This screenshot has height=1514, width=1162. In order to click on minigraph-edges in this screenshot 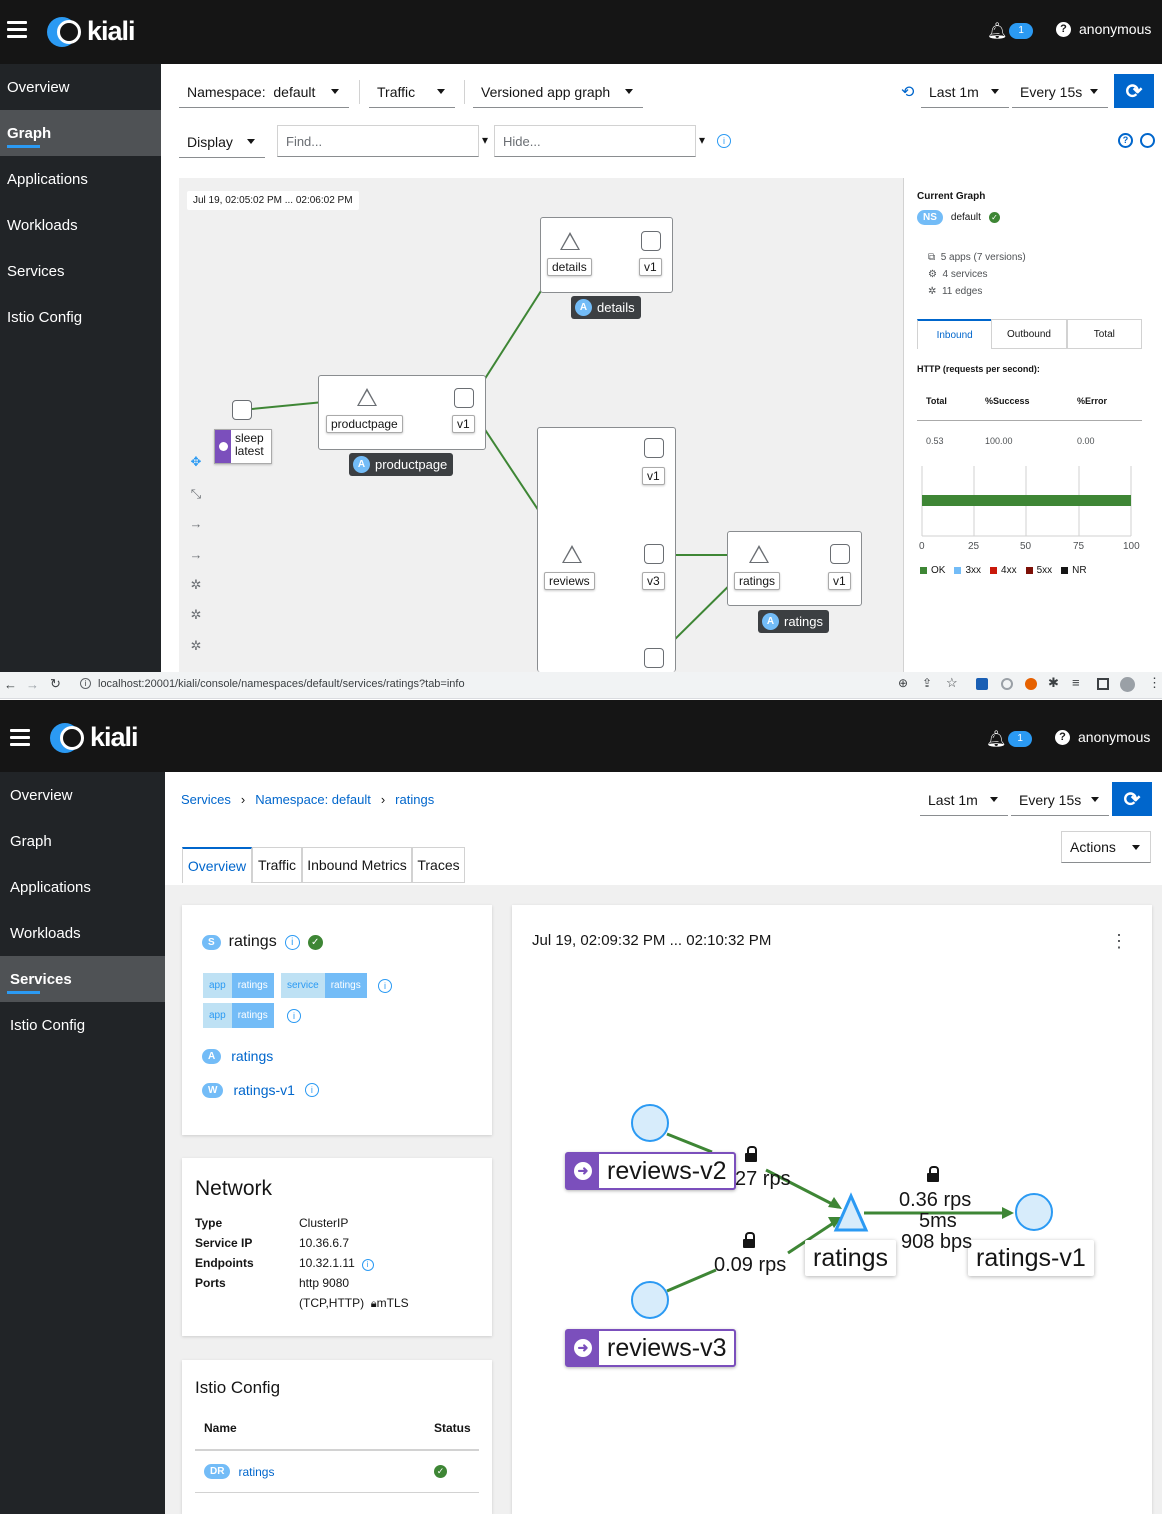, I will do `click(840, 1212)`.